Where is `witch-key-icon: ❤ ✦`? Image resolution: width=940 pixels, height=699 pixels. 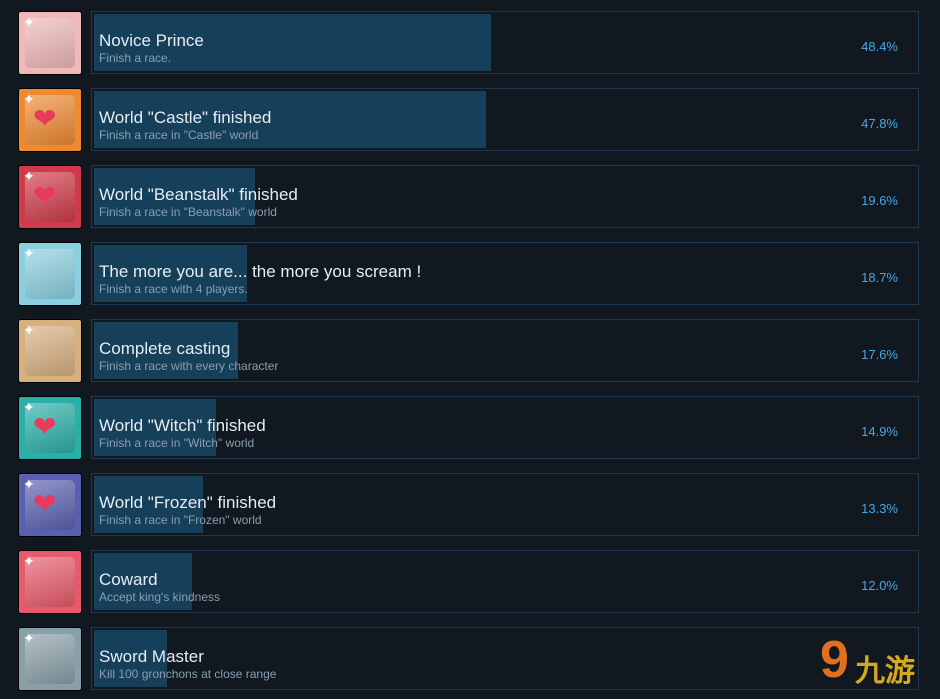 witch-key-icon: ❤ ✦ is located at coordinates (50, 428).